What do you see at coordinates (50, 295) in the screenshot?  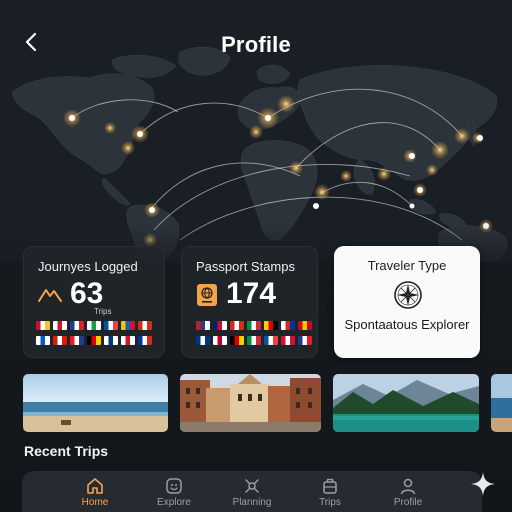 I see `mountain-icon` at bounding box center [50, 295].